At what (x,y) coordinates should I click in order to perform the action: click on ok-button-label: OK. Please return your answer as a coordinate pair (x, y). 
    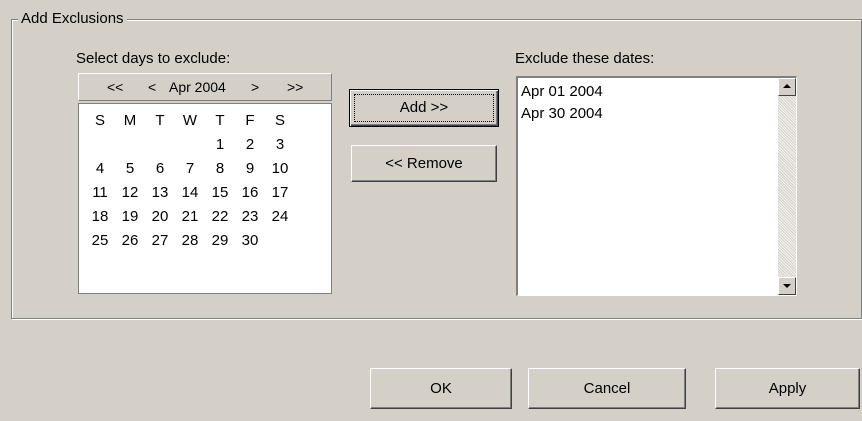
    Looking at the image, I should click on (441, 388).